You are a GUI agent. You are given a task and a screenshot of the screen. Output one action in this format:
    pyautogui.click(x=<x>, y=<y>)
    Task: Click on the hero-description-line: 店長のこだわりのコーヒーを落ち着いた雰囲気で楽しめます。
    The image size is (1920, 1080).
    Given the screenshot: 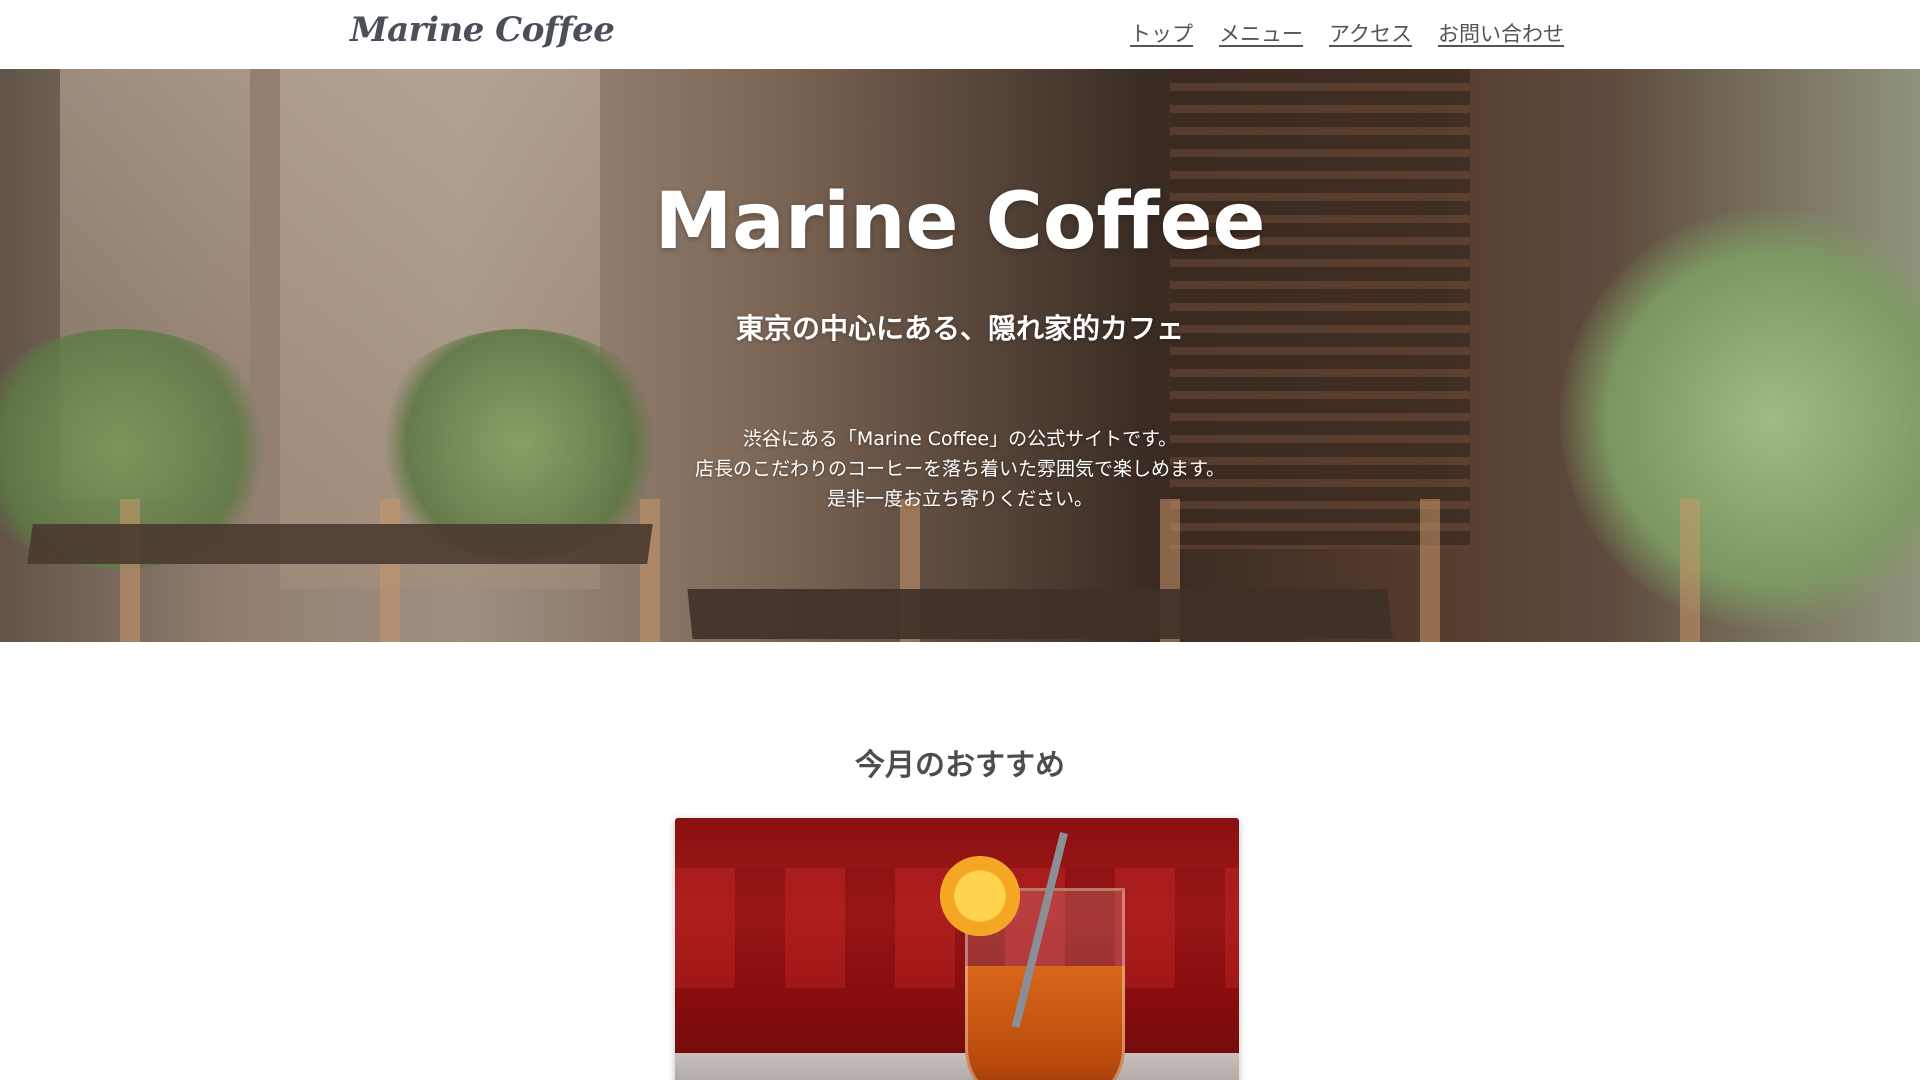 What is the action you would take?
    pyautogui.click(x=960, y=469)
    